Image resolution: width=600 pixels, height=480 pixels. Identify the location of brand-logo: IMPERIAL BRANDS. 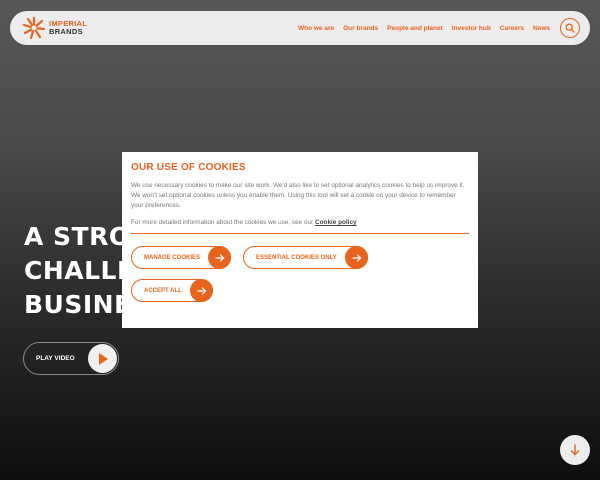
(54, 28).